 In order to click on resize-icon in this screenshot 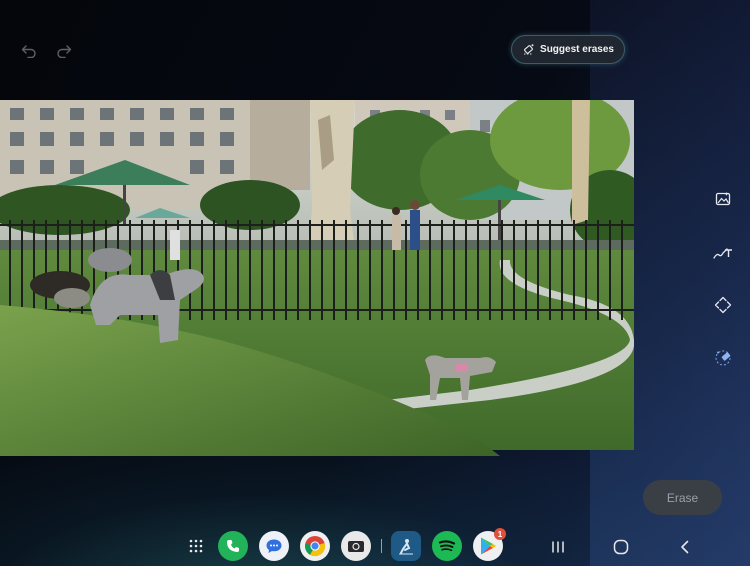, I will do `click(723, 305)`.